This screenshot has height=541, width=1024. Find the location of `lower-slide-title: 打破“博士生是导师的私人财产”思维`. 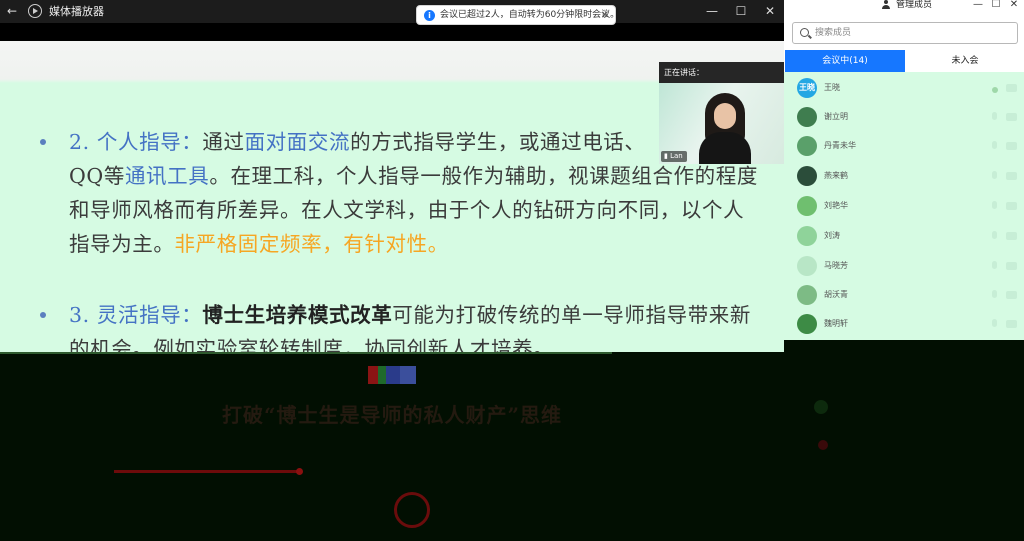

lower-slide-title: 打破“博士生是导师的私人财产”思维 is located at coordinates (392, 415).